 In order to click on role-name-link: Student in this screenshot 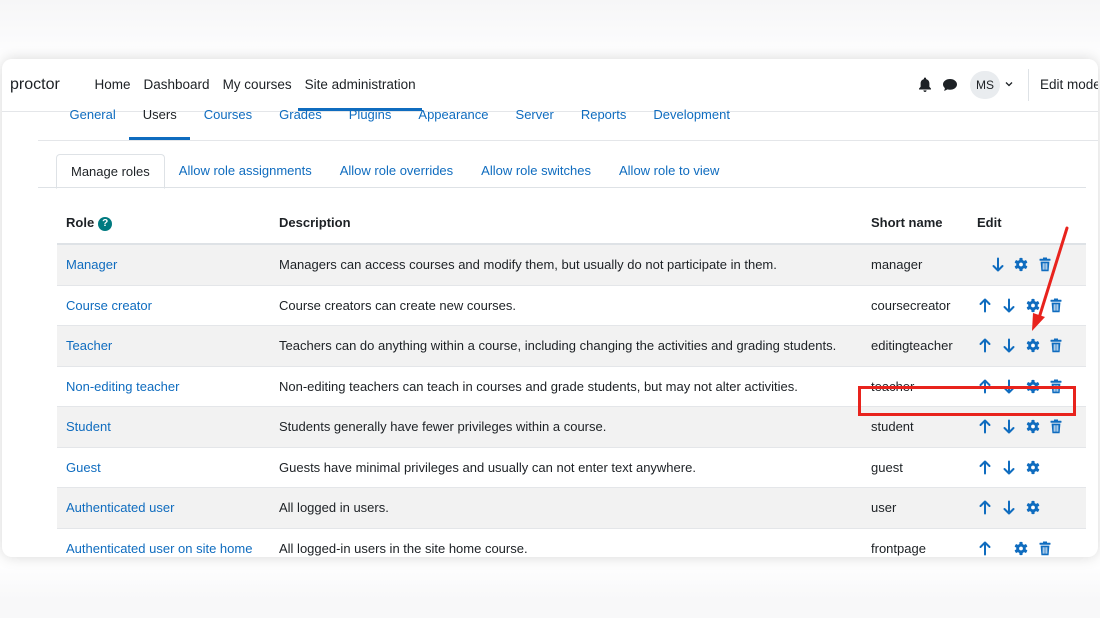, I will do `click(88, 426)`.